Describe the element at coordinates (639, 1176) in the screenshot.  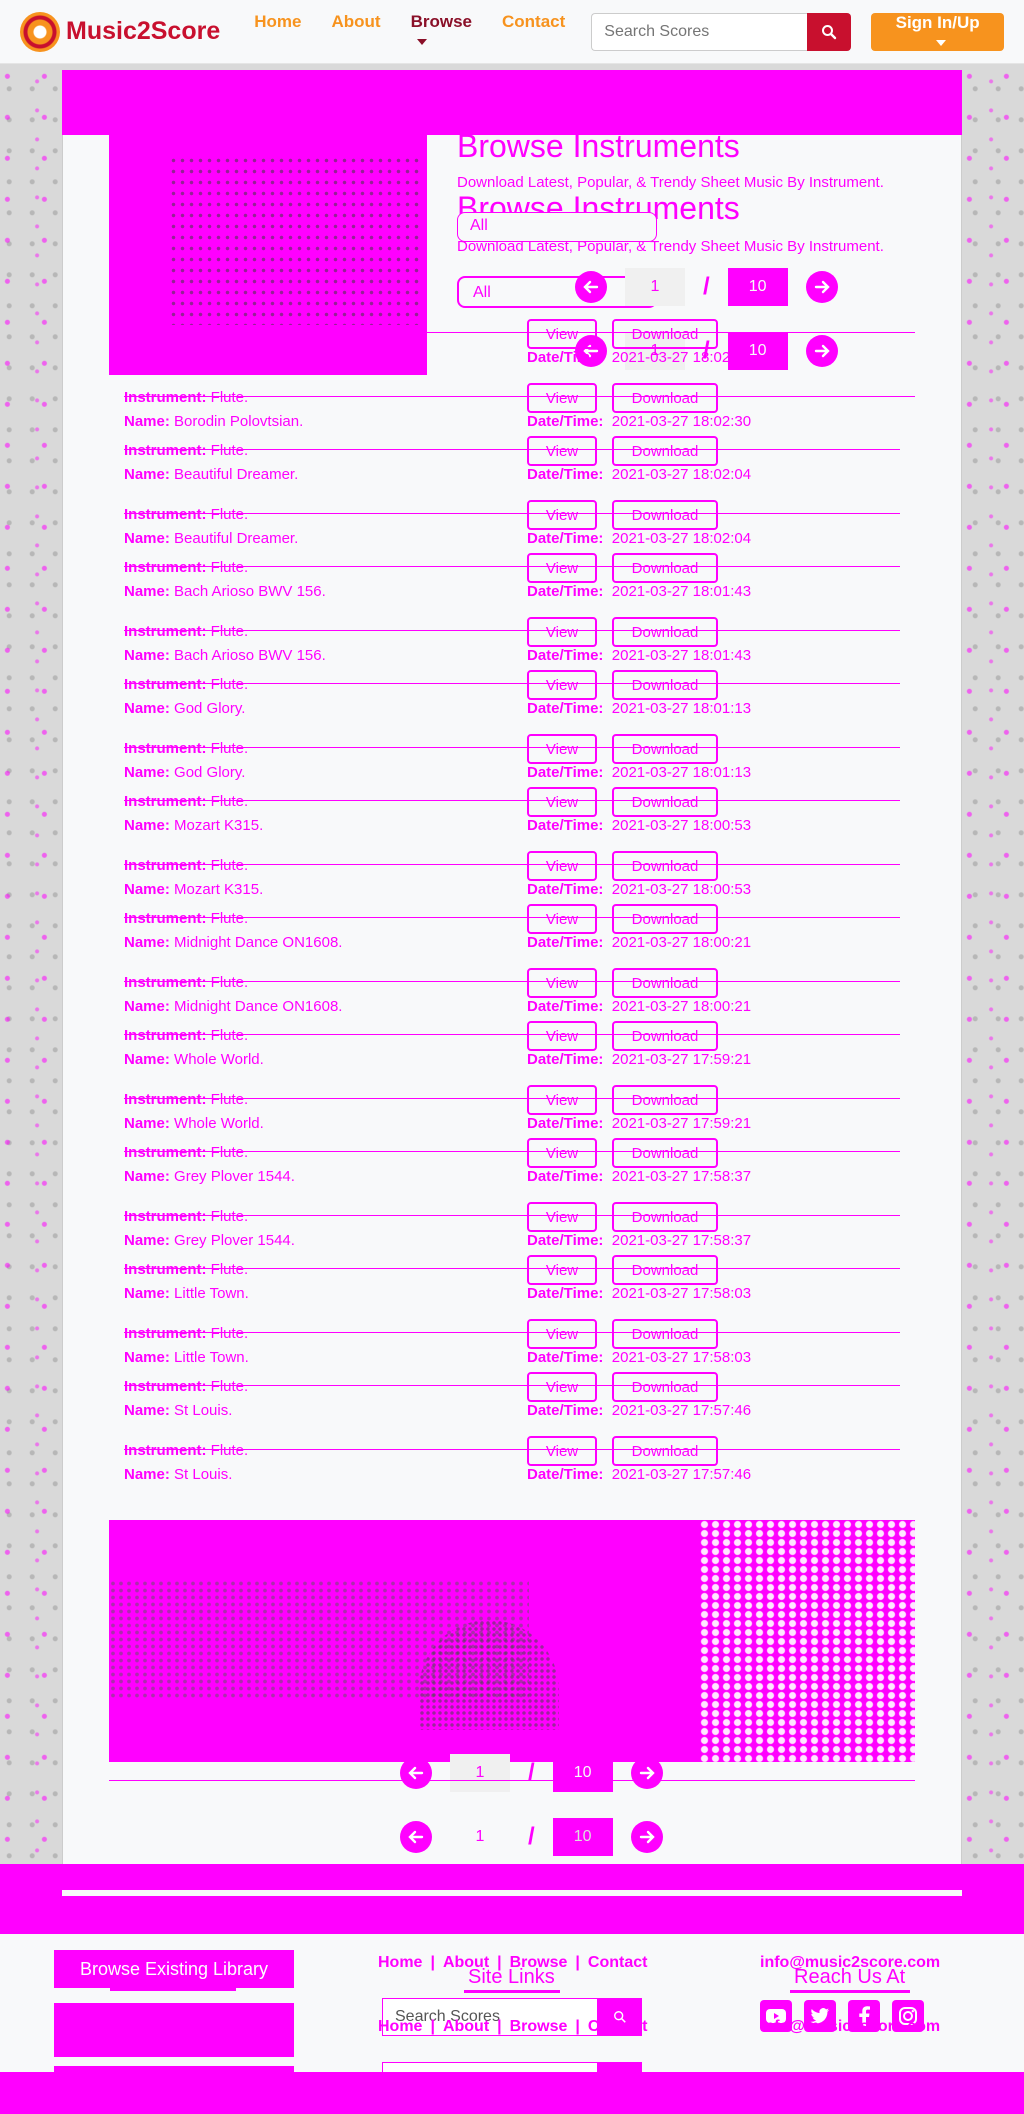
I see `datetime-text: Date/Time: 2021-03-27 17:58:37` at that location.